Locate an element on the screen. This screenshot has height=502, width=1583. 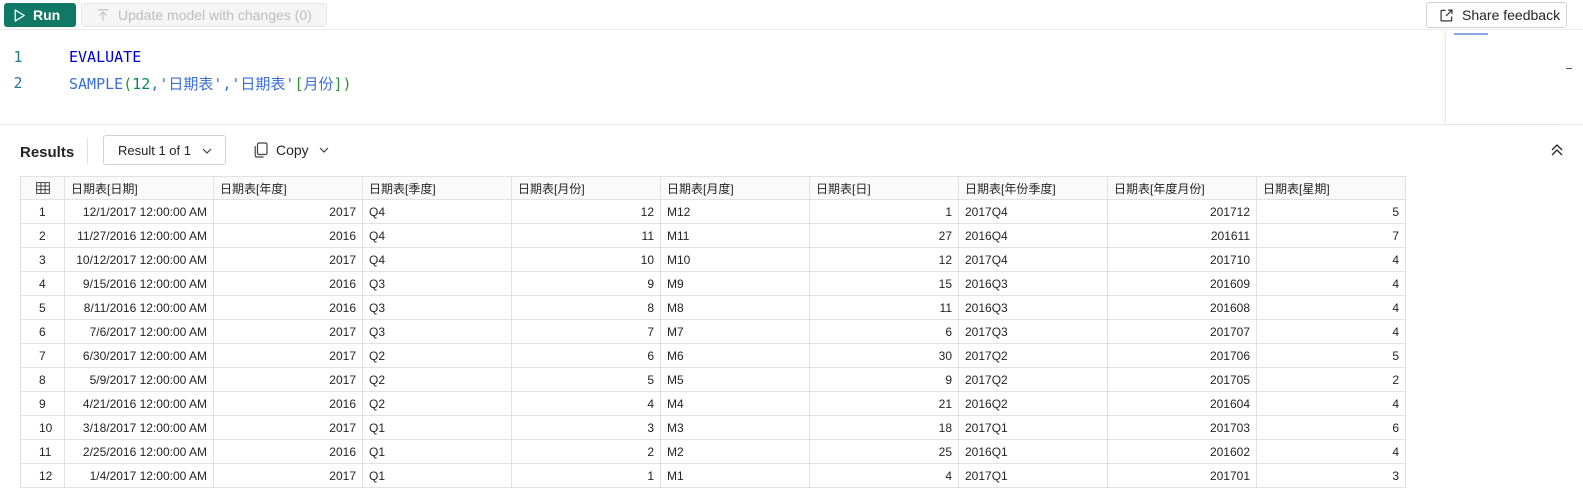
result-selector: Result 1 of 1 is located at coordinates (164, 150).